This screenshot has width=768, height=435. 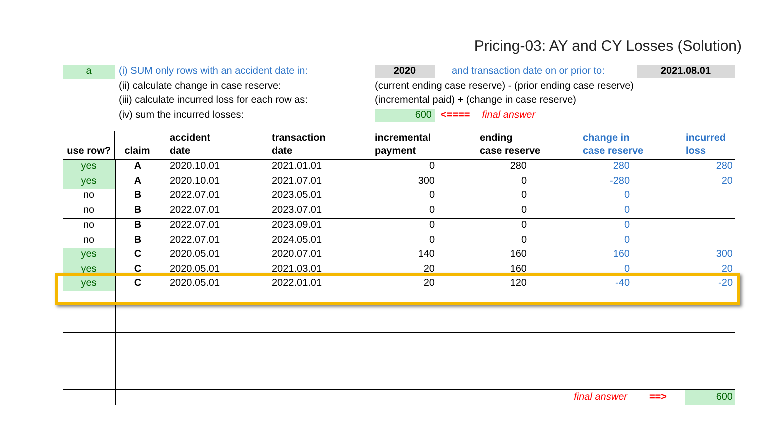 I want to click on table-cell: 2021.03.01, so click(x=297, y=269).